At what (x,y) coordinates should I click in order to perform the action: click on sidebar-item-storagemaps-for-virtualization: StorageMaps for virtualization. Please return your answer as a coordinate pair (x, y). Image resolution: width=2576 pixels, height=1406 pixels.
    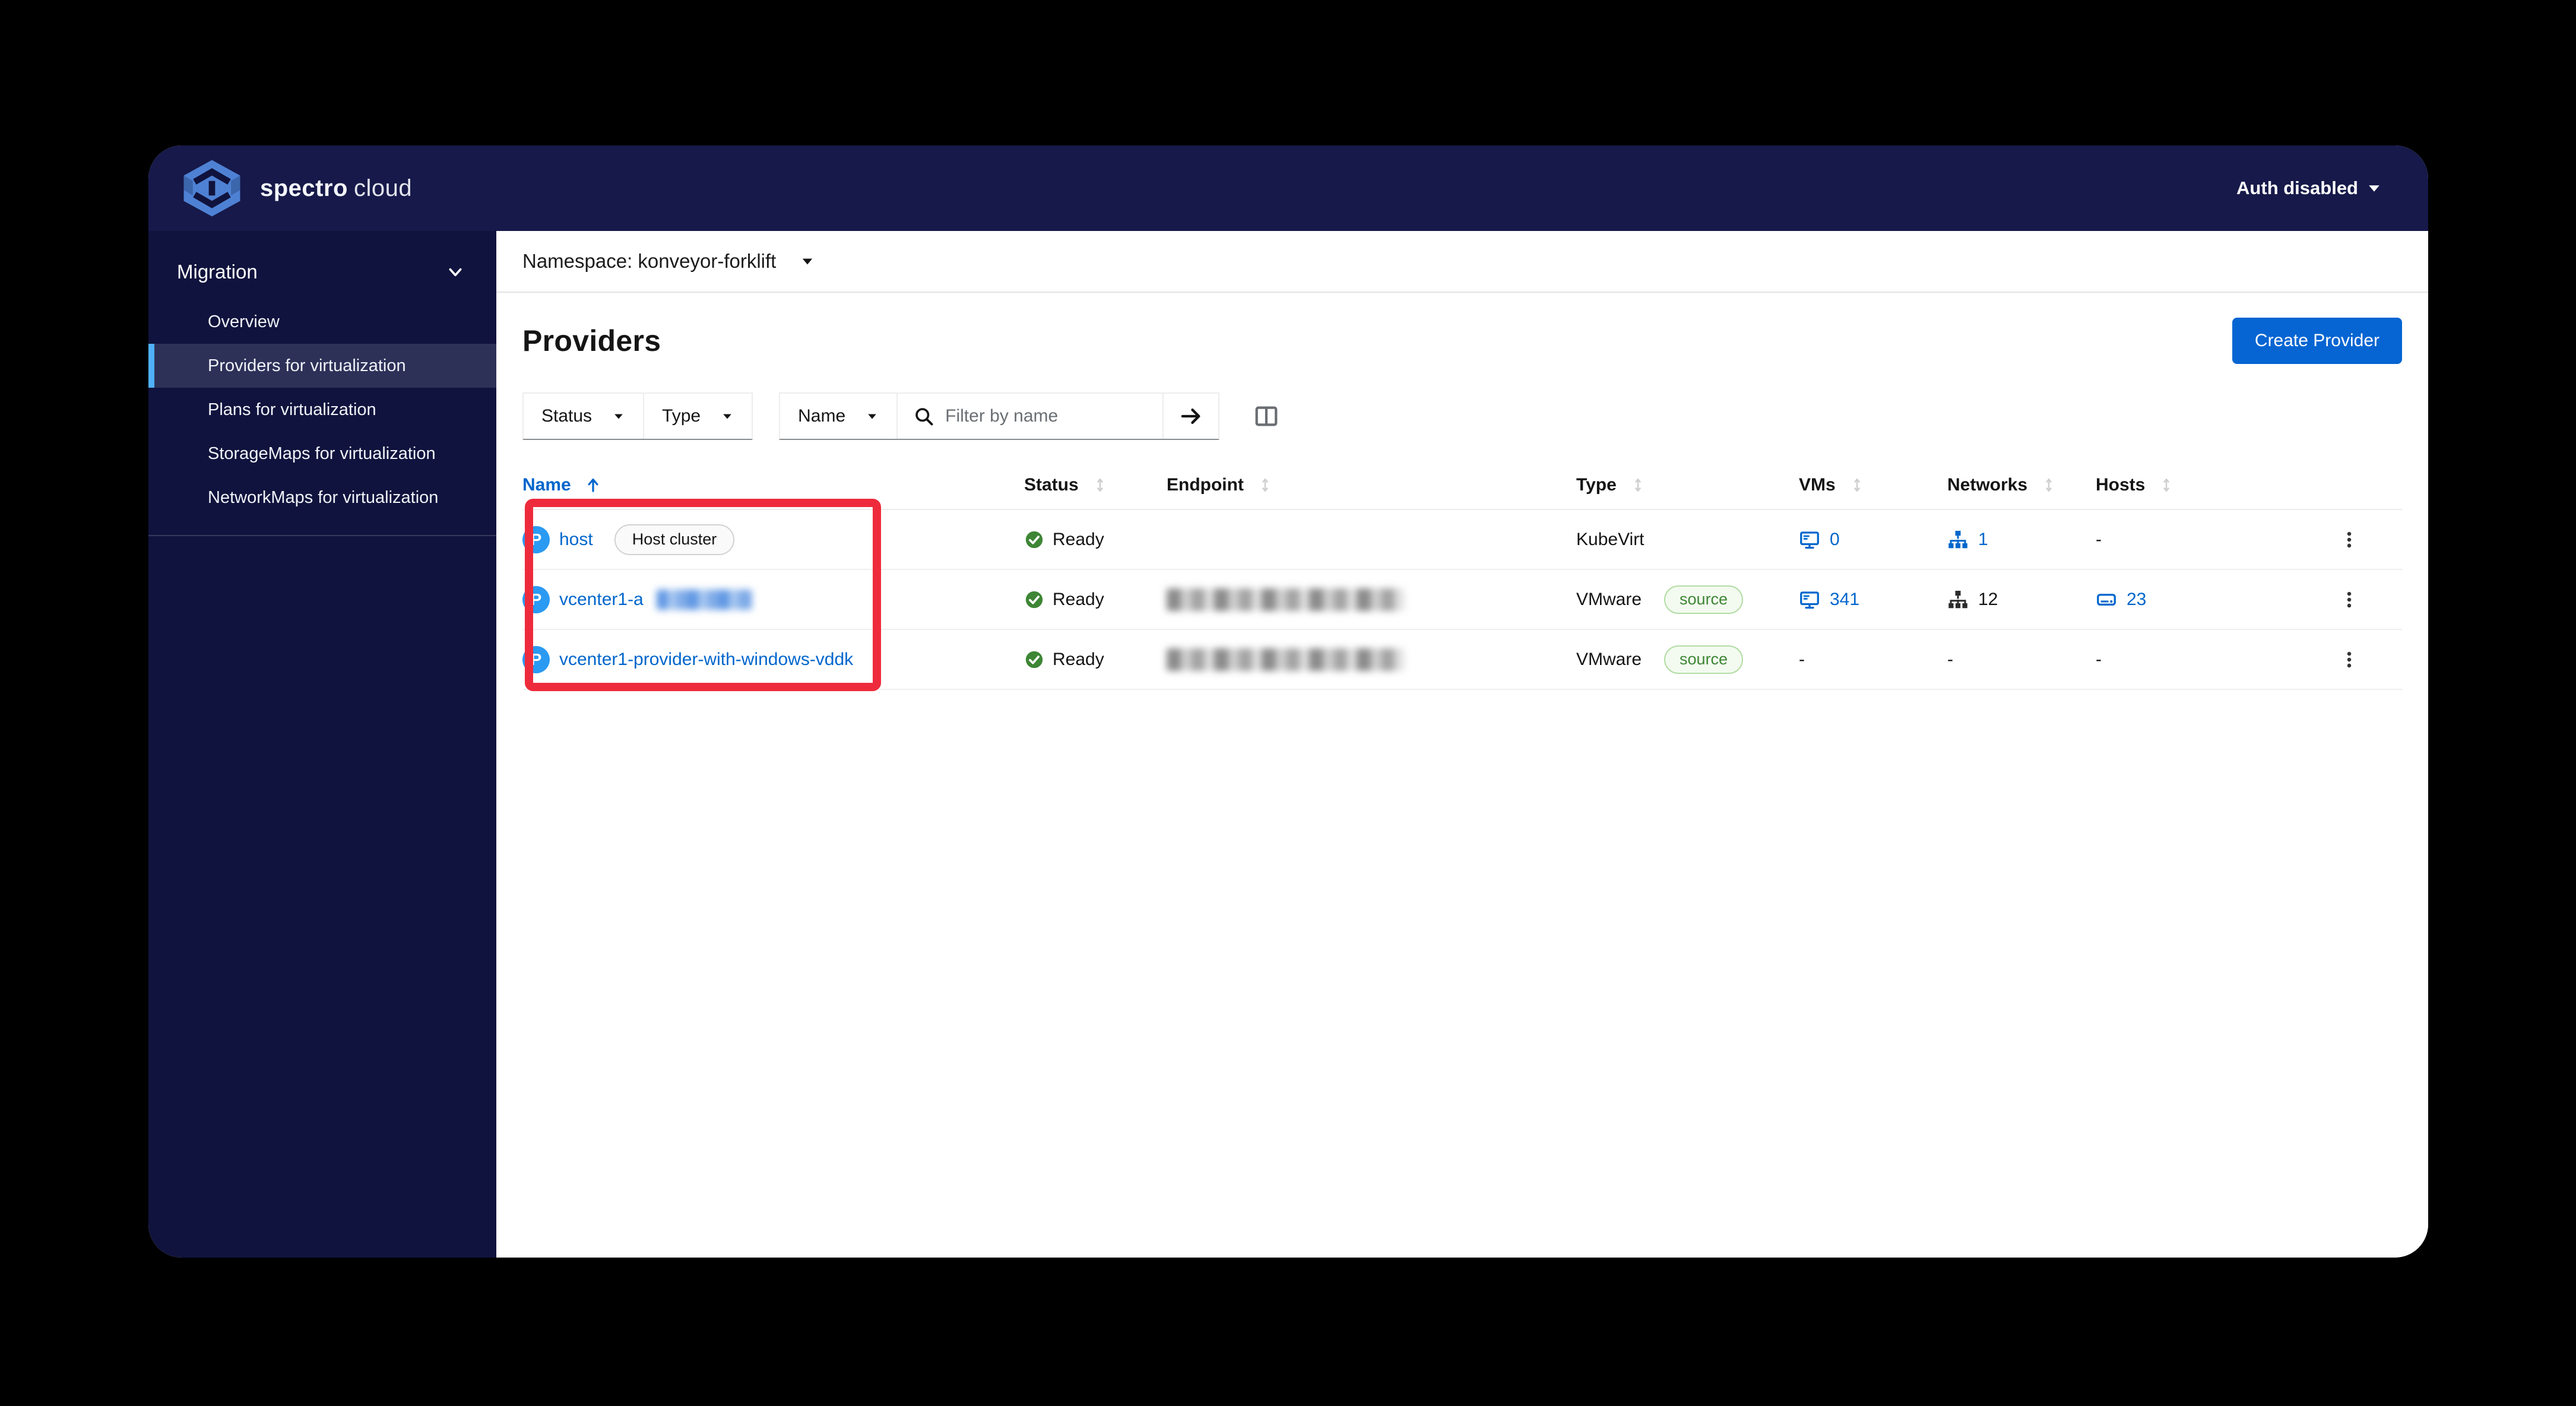
    Looking at the image, I should click on (322, 454).